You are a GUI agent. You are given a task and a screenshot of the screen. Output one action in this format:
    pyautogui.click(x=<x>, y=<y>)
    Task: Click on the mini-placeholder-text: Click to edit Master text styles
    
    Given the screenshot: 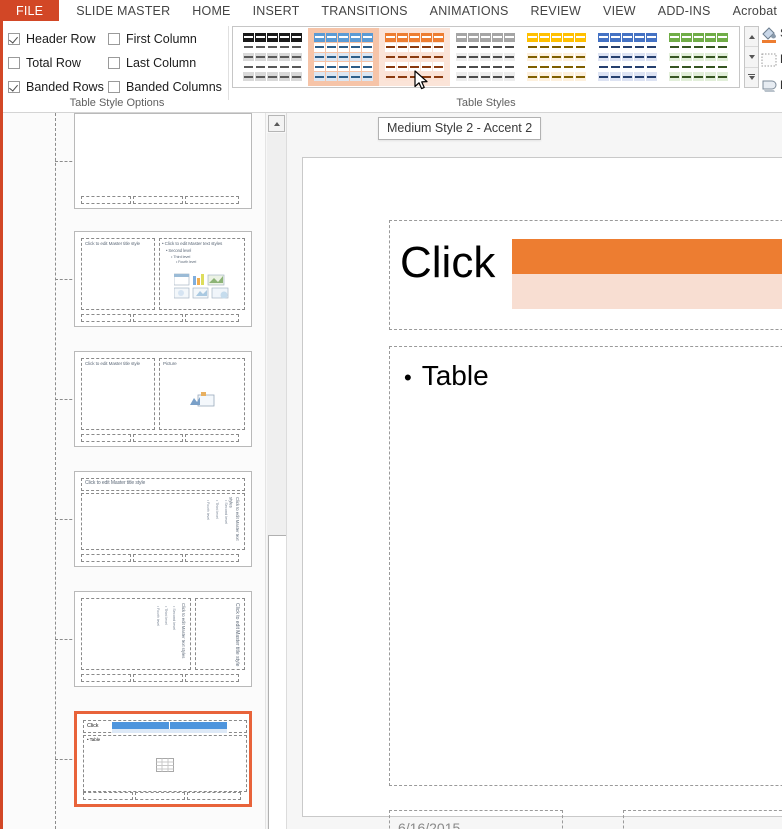 What is the action you would take?
    pyautogui.click(x=234, y=519)
    